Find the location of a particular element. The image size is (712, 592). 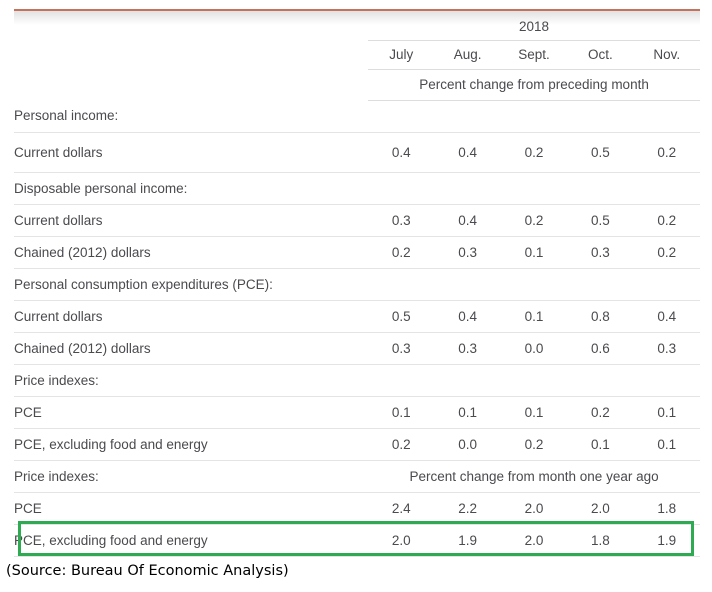

table-row: Price indexes: is located at coordinates (357, 380).